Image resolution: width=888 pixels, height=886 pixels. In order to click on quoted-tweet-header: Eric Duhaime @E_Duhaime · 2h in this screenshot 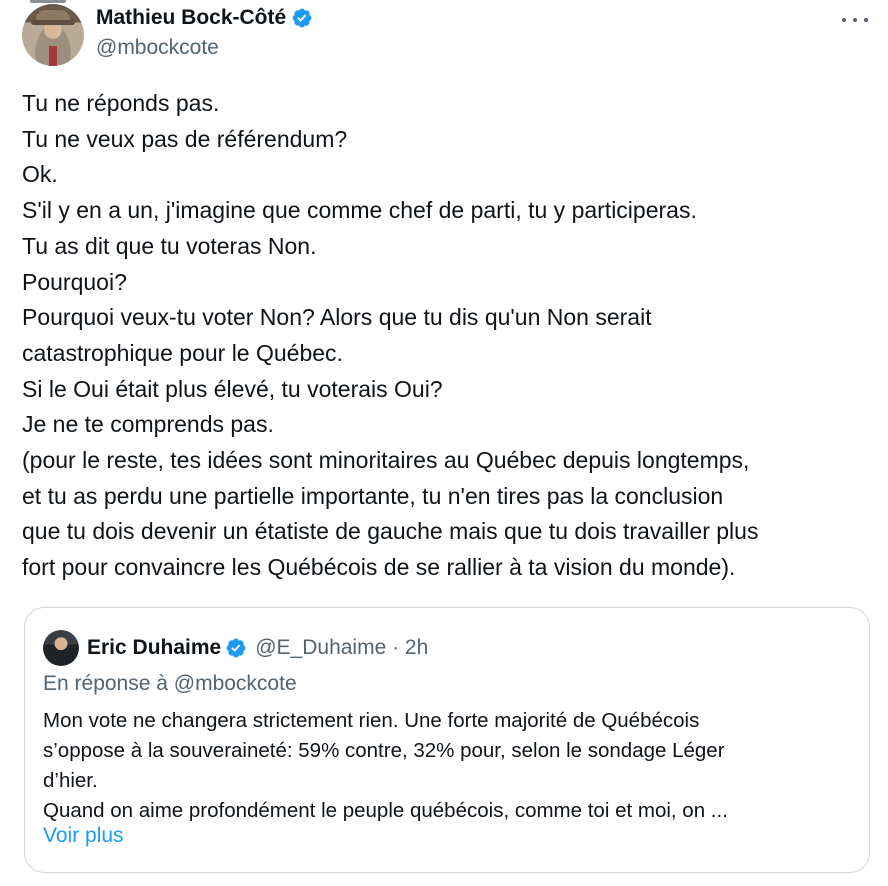, I will do `click(235, 648)`.